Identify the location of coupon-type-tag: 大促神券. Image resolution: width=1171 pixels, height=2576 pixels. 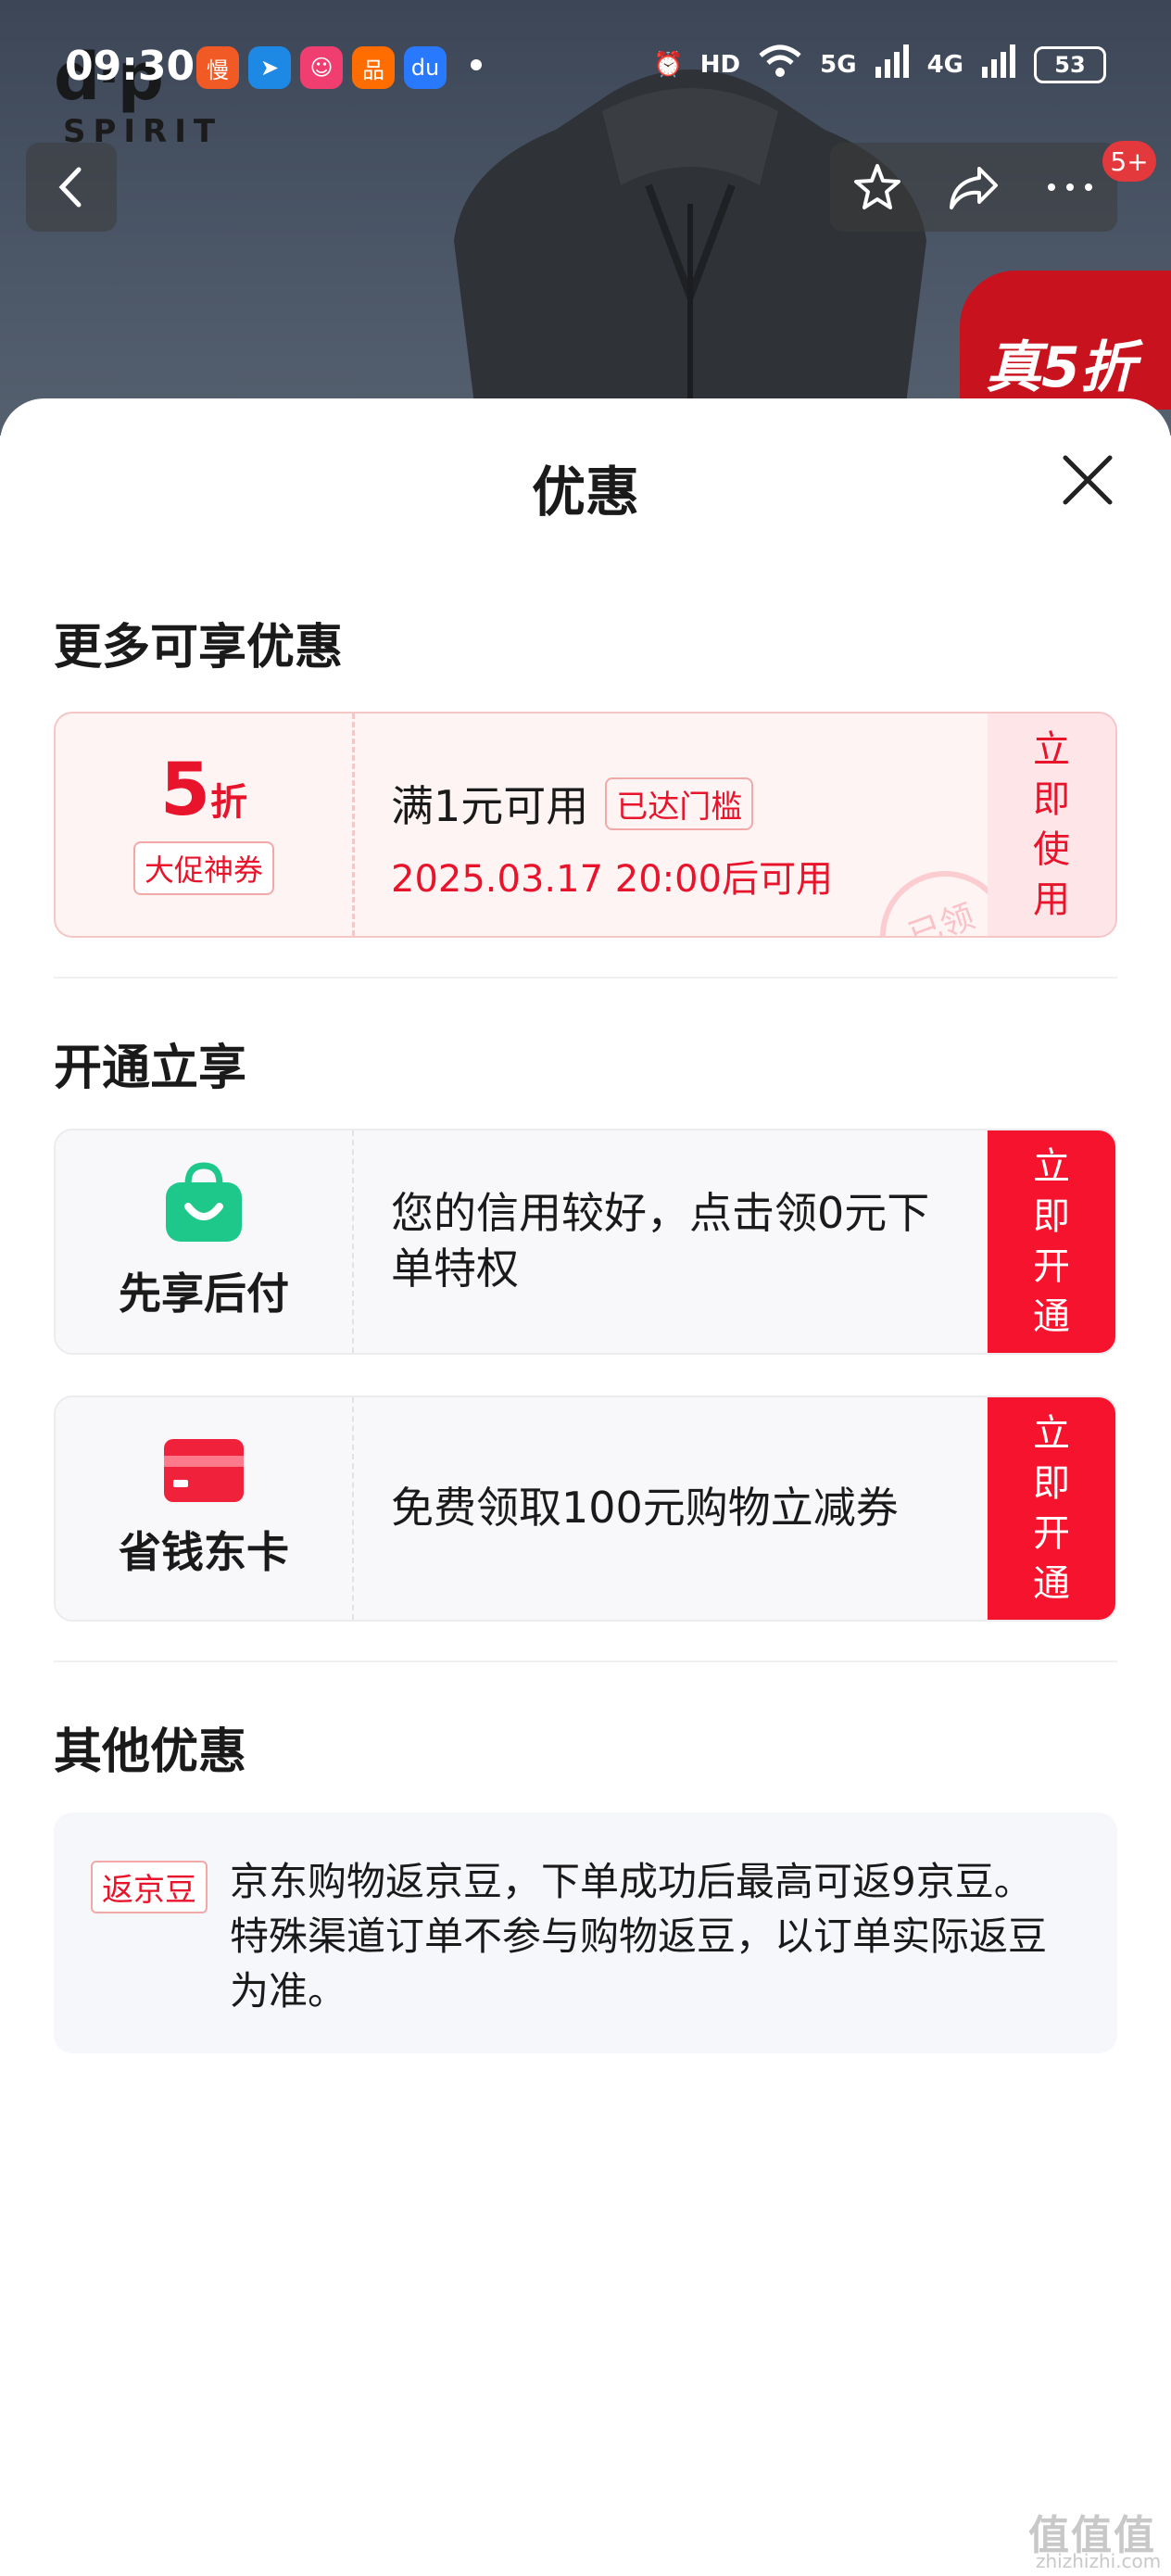
(203, 868).